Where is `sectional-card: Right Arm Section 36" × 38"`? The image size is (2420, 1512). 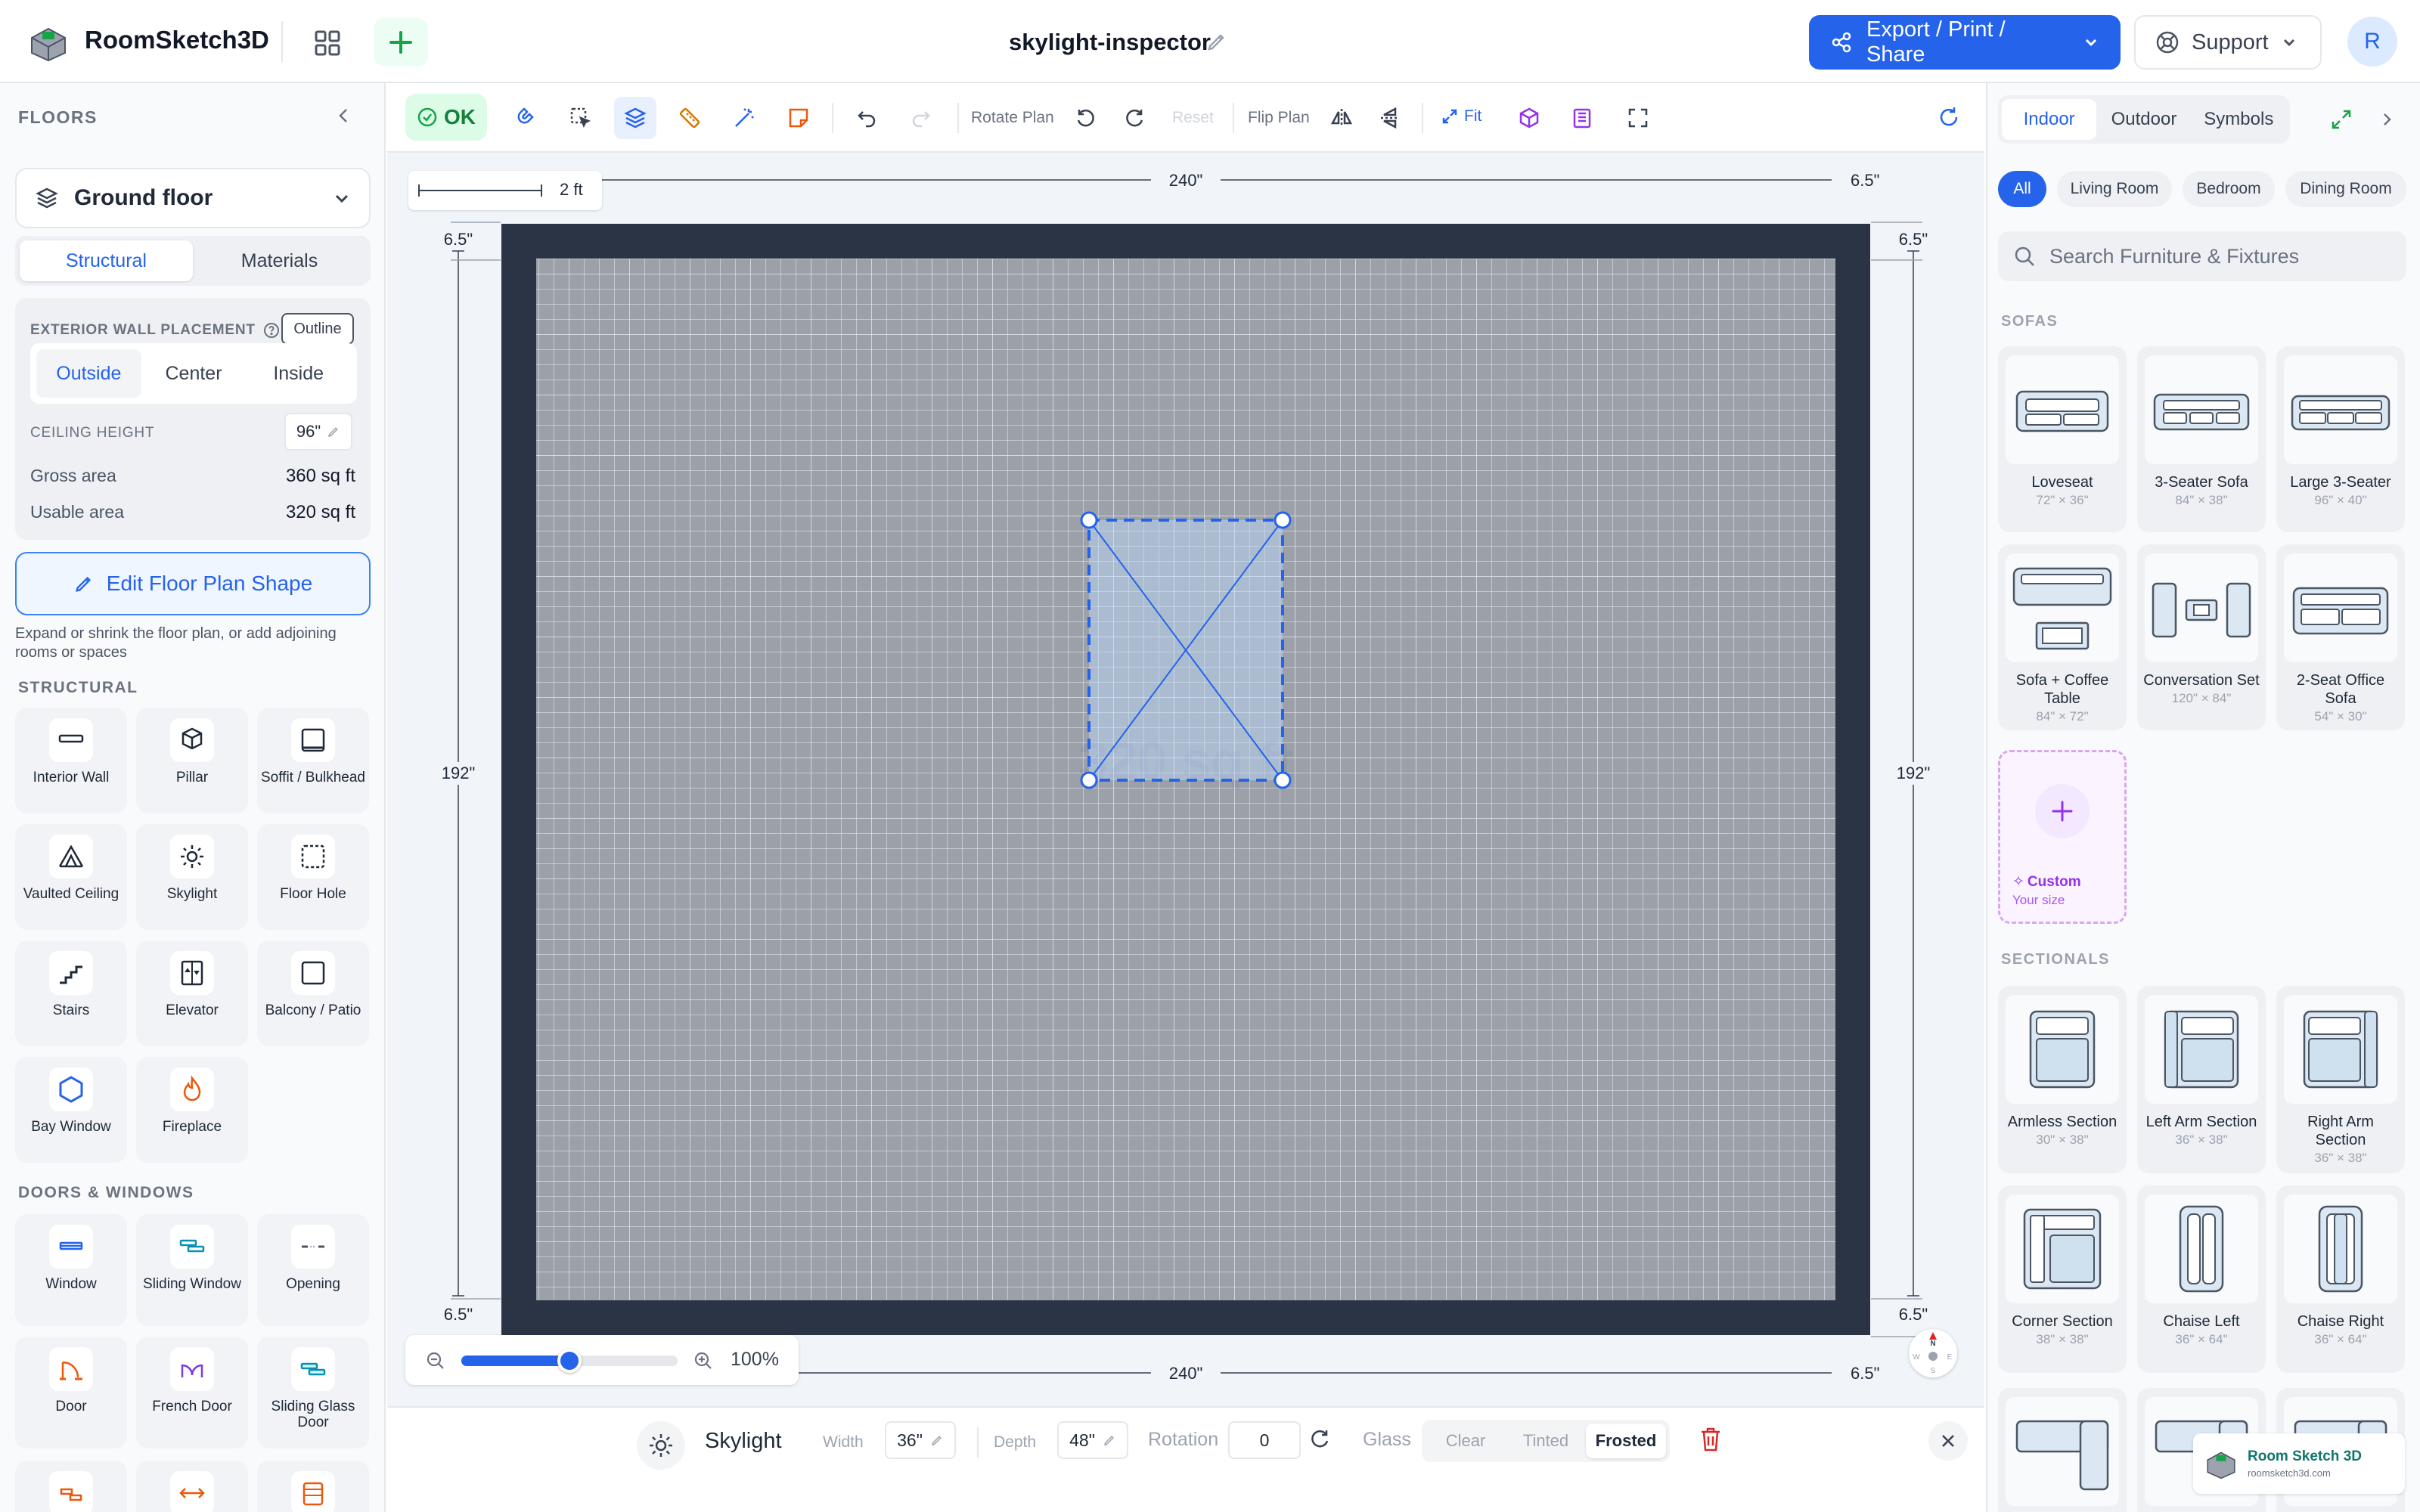 sectional-card: Right Arm Section 36" × 38" is located at coordinates (2340, 1079).